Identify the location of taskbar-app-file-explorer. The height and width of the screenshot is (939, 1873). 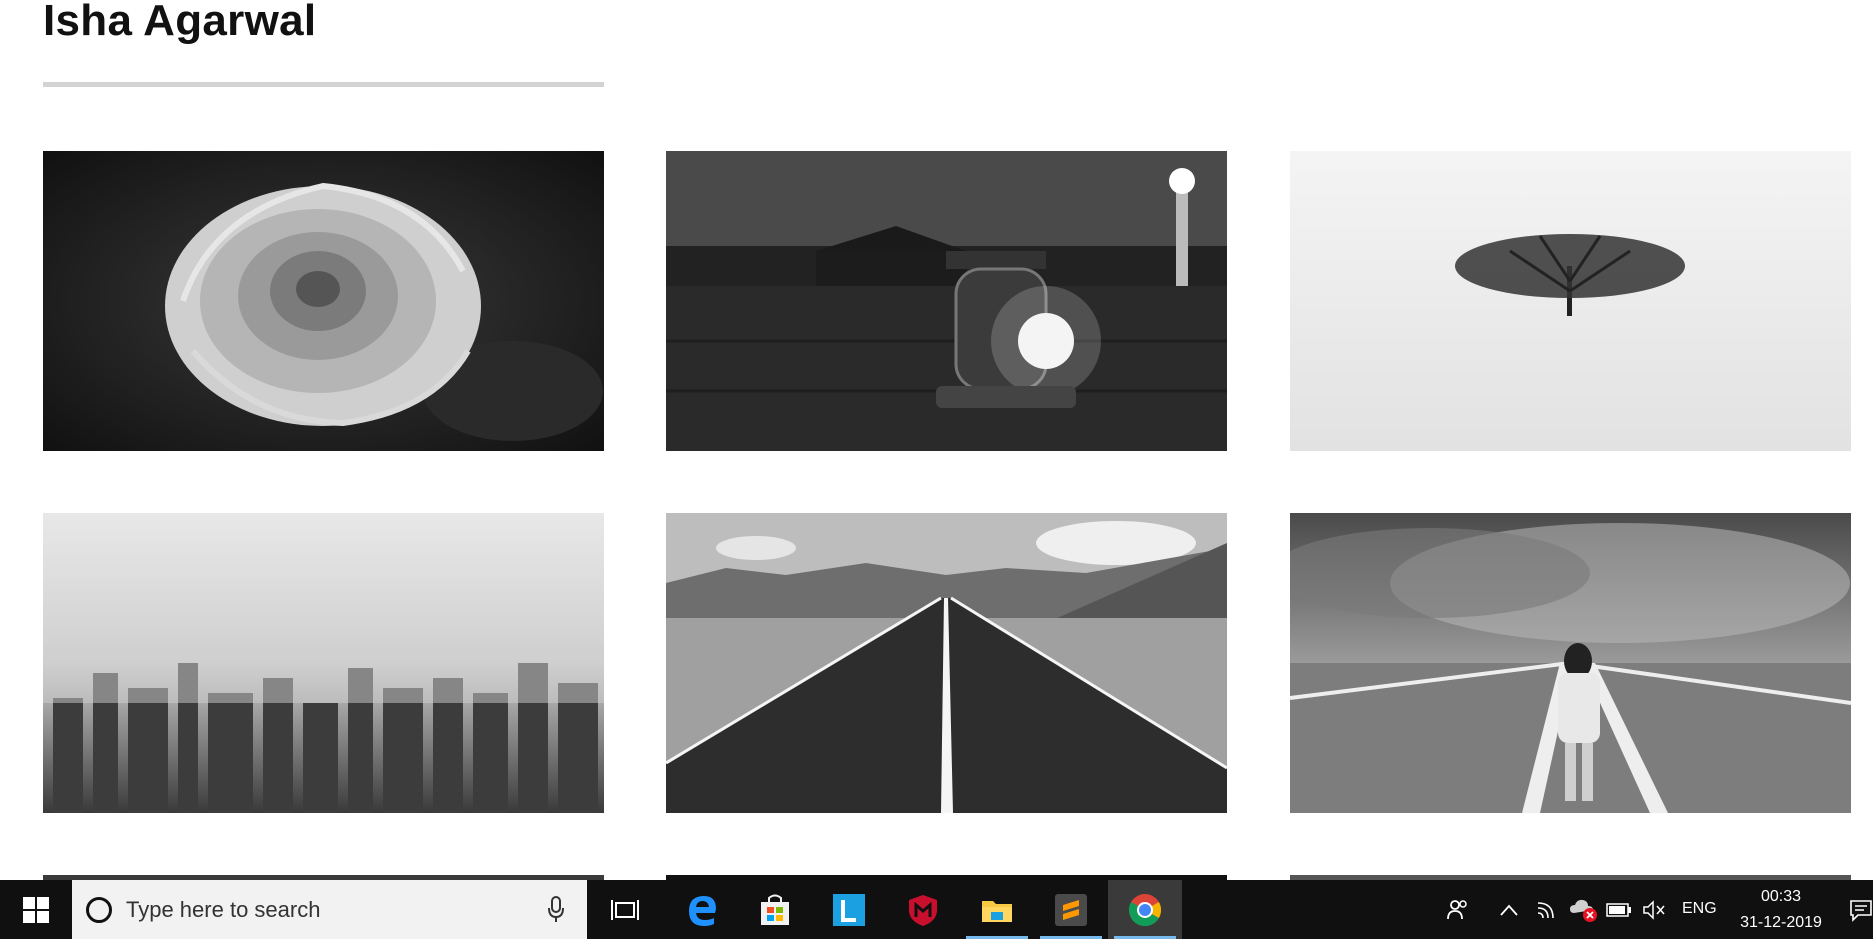
(997, 909).